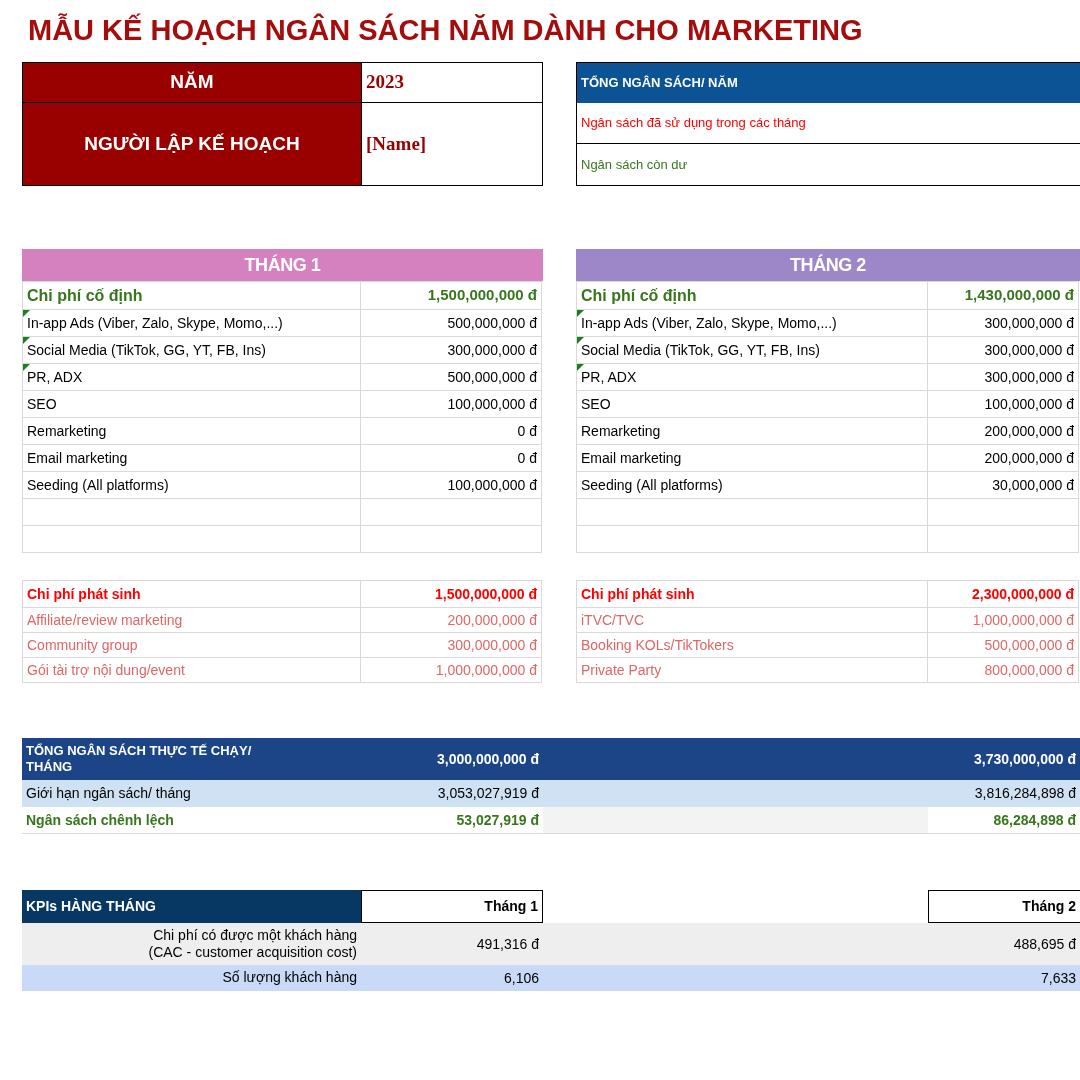 This screenshot has width=1080, height=1080. I want to click on table-cell: 800,000,000 đ, so click(1003, 670).